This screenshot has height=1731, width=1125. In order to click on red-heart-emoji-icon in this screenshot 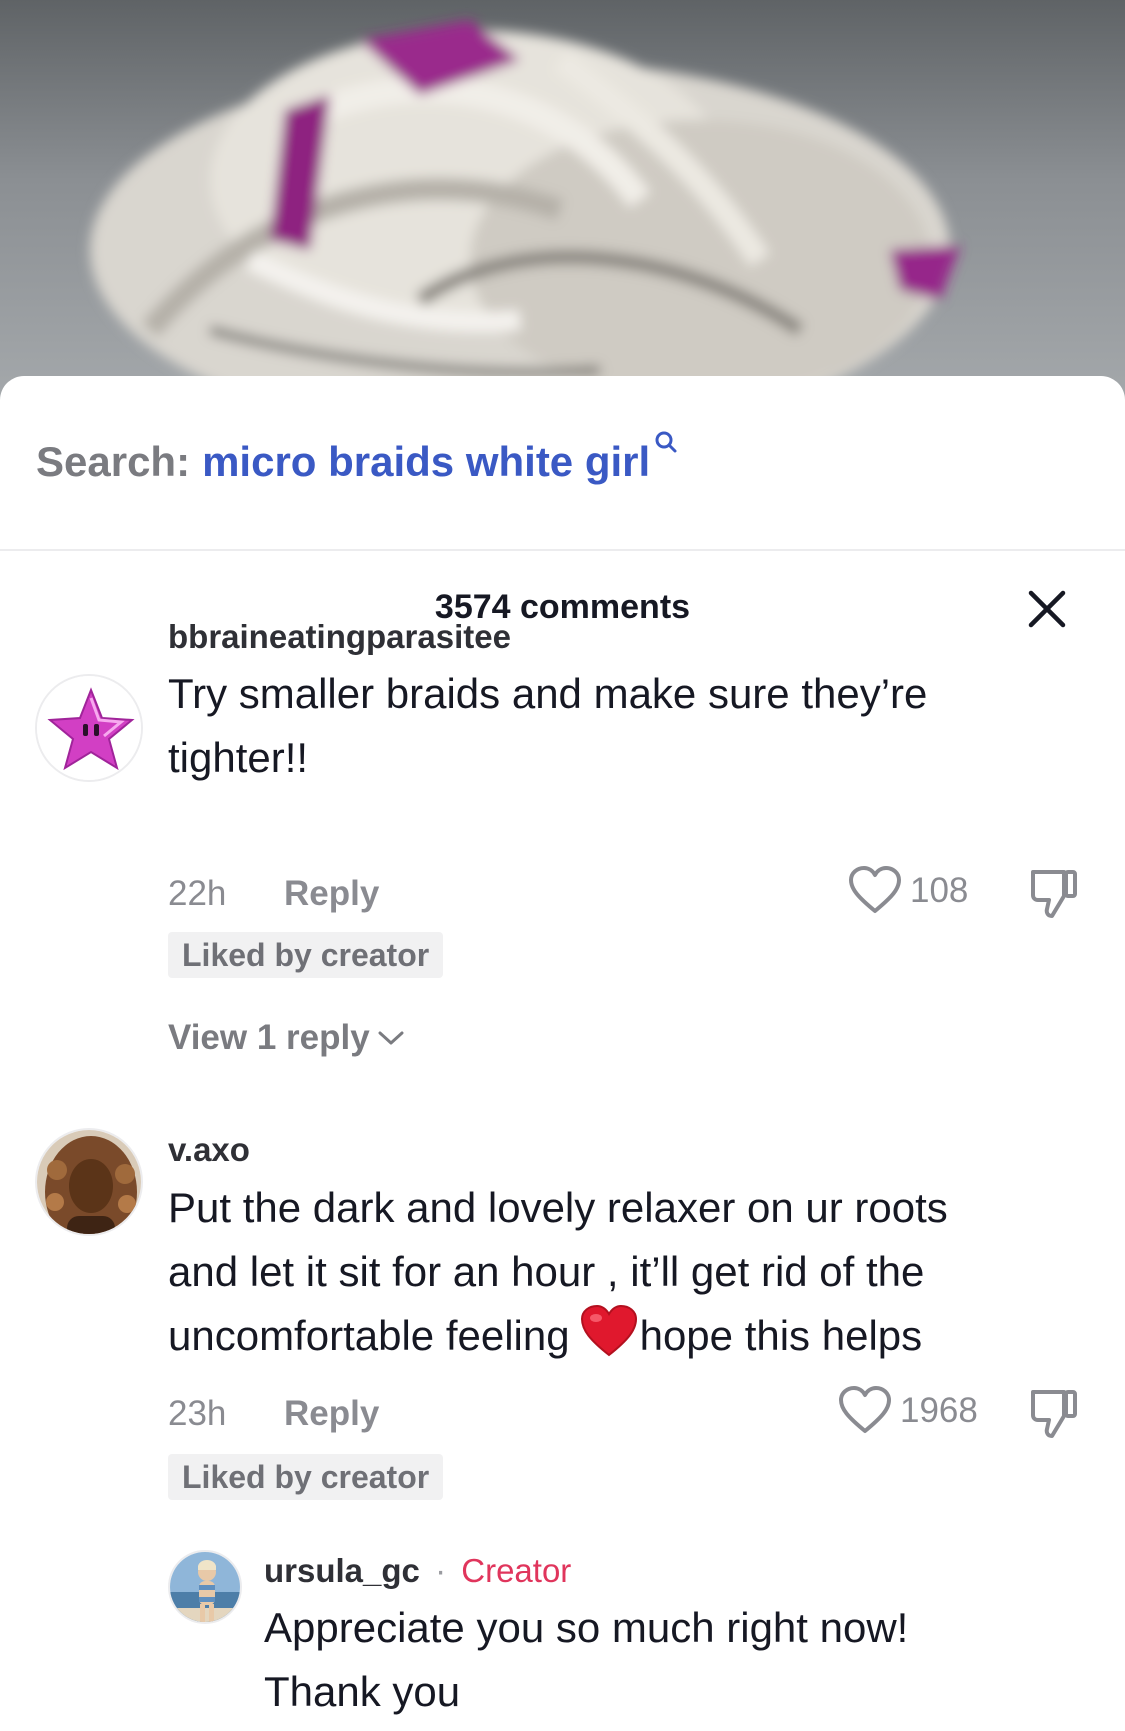, I will do `click(609, 1331)`.